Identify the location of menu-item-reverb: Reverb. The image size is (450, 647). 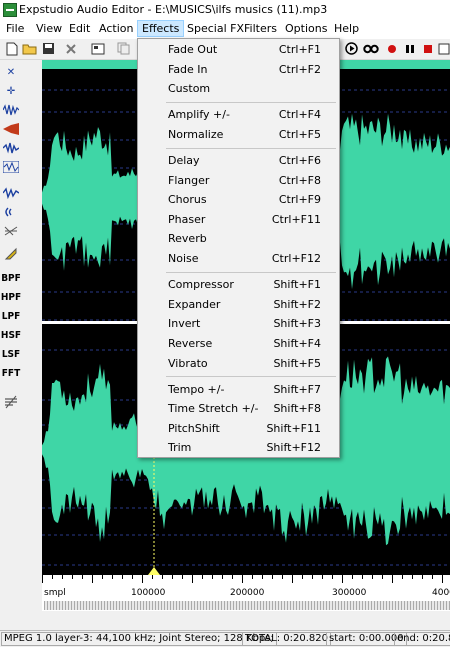
(238, 238).